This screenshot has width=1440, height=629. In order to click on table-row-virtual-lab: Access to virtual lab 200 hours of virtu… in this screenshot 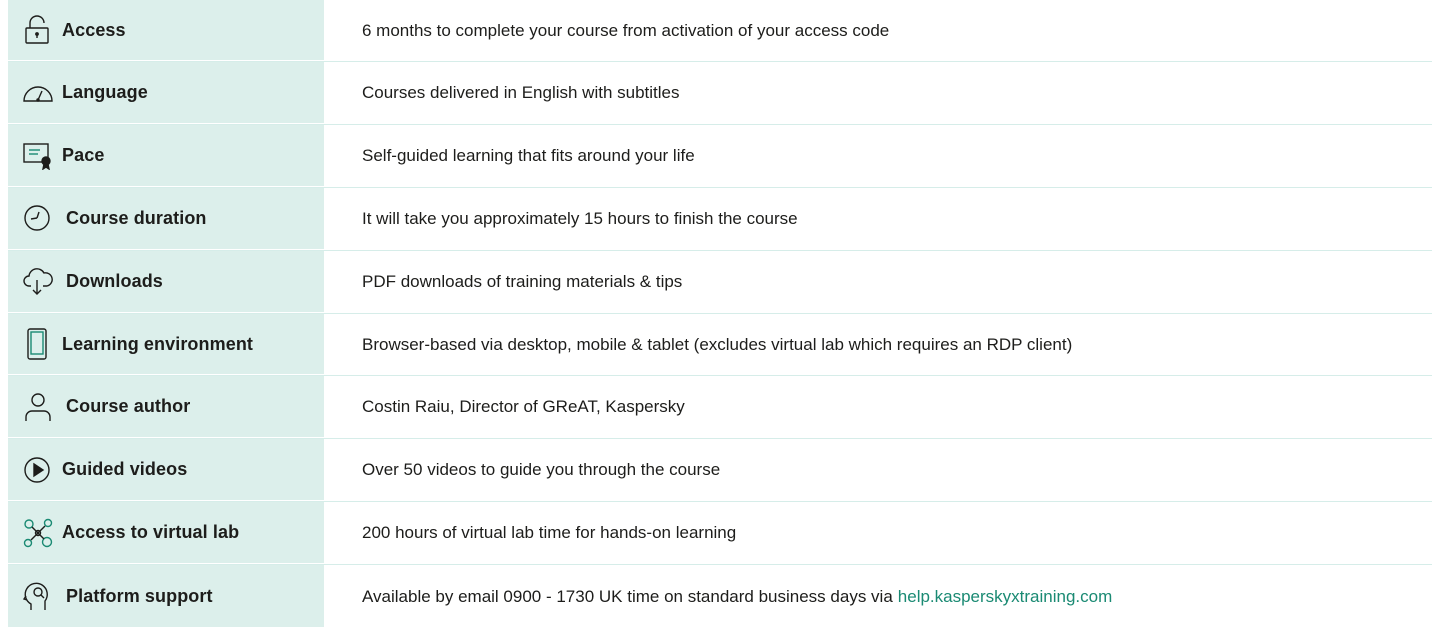, I will do `click(720, 534)`.